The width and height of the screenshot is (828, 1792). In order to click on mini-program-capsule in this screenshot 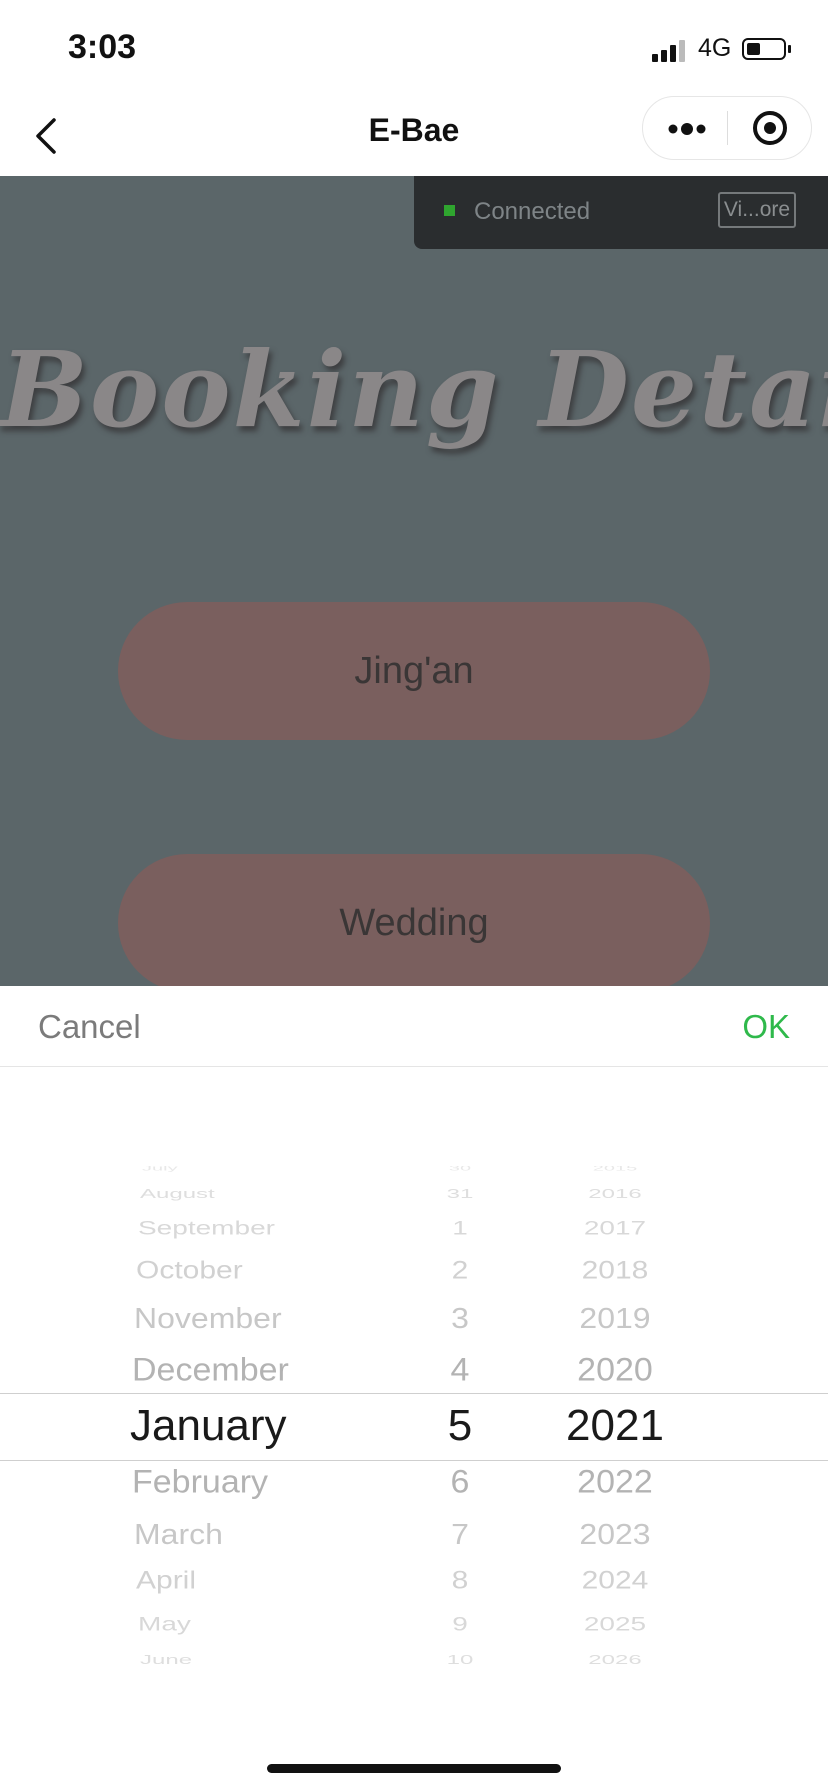, I will do `click(727, 128)`.